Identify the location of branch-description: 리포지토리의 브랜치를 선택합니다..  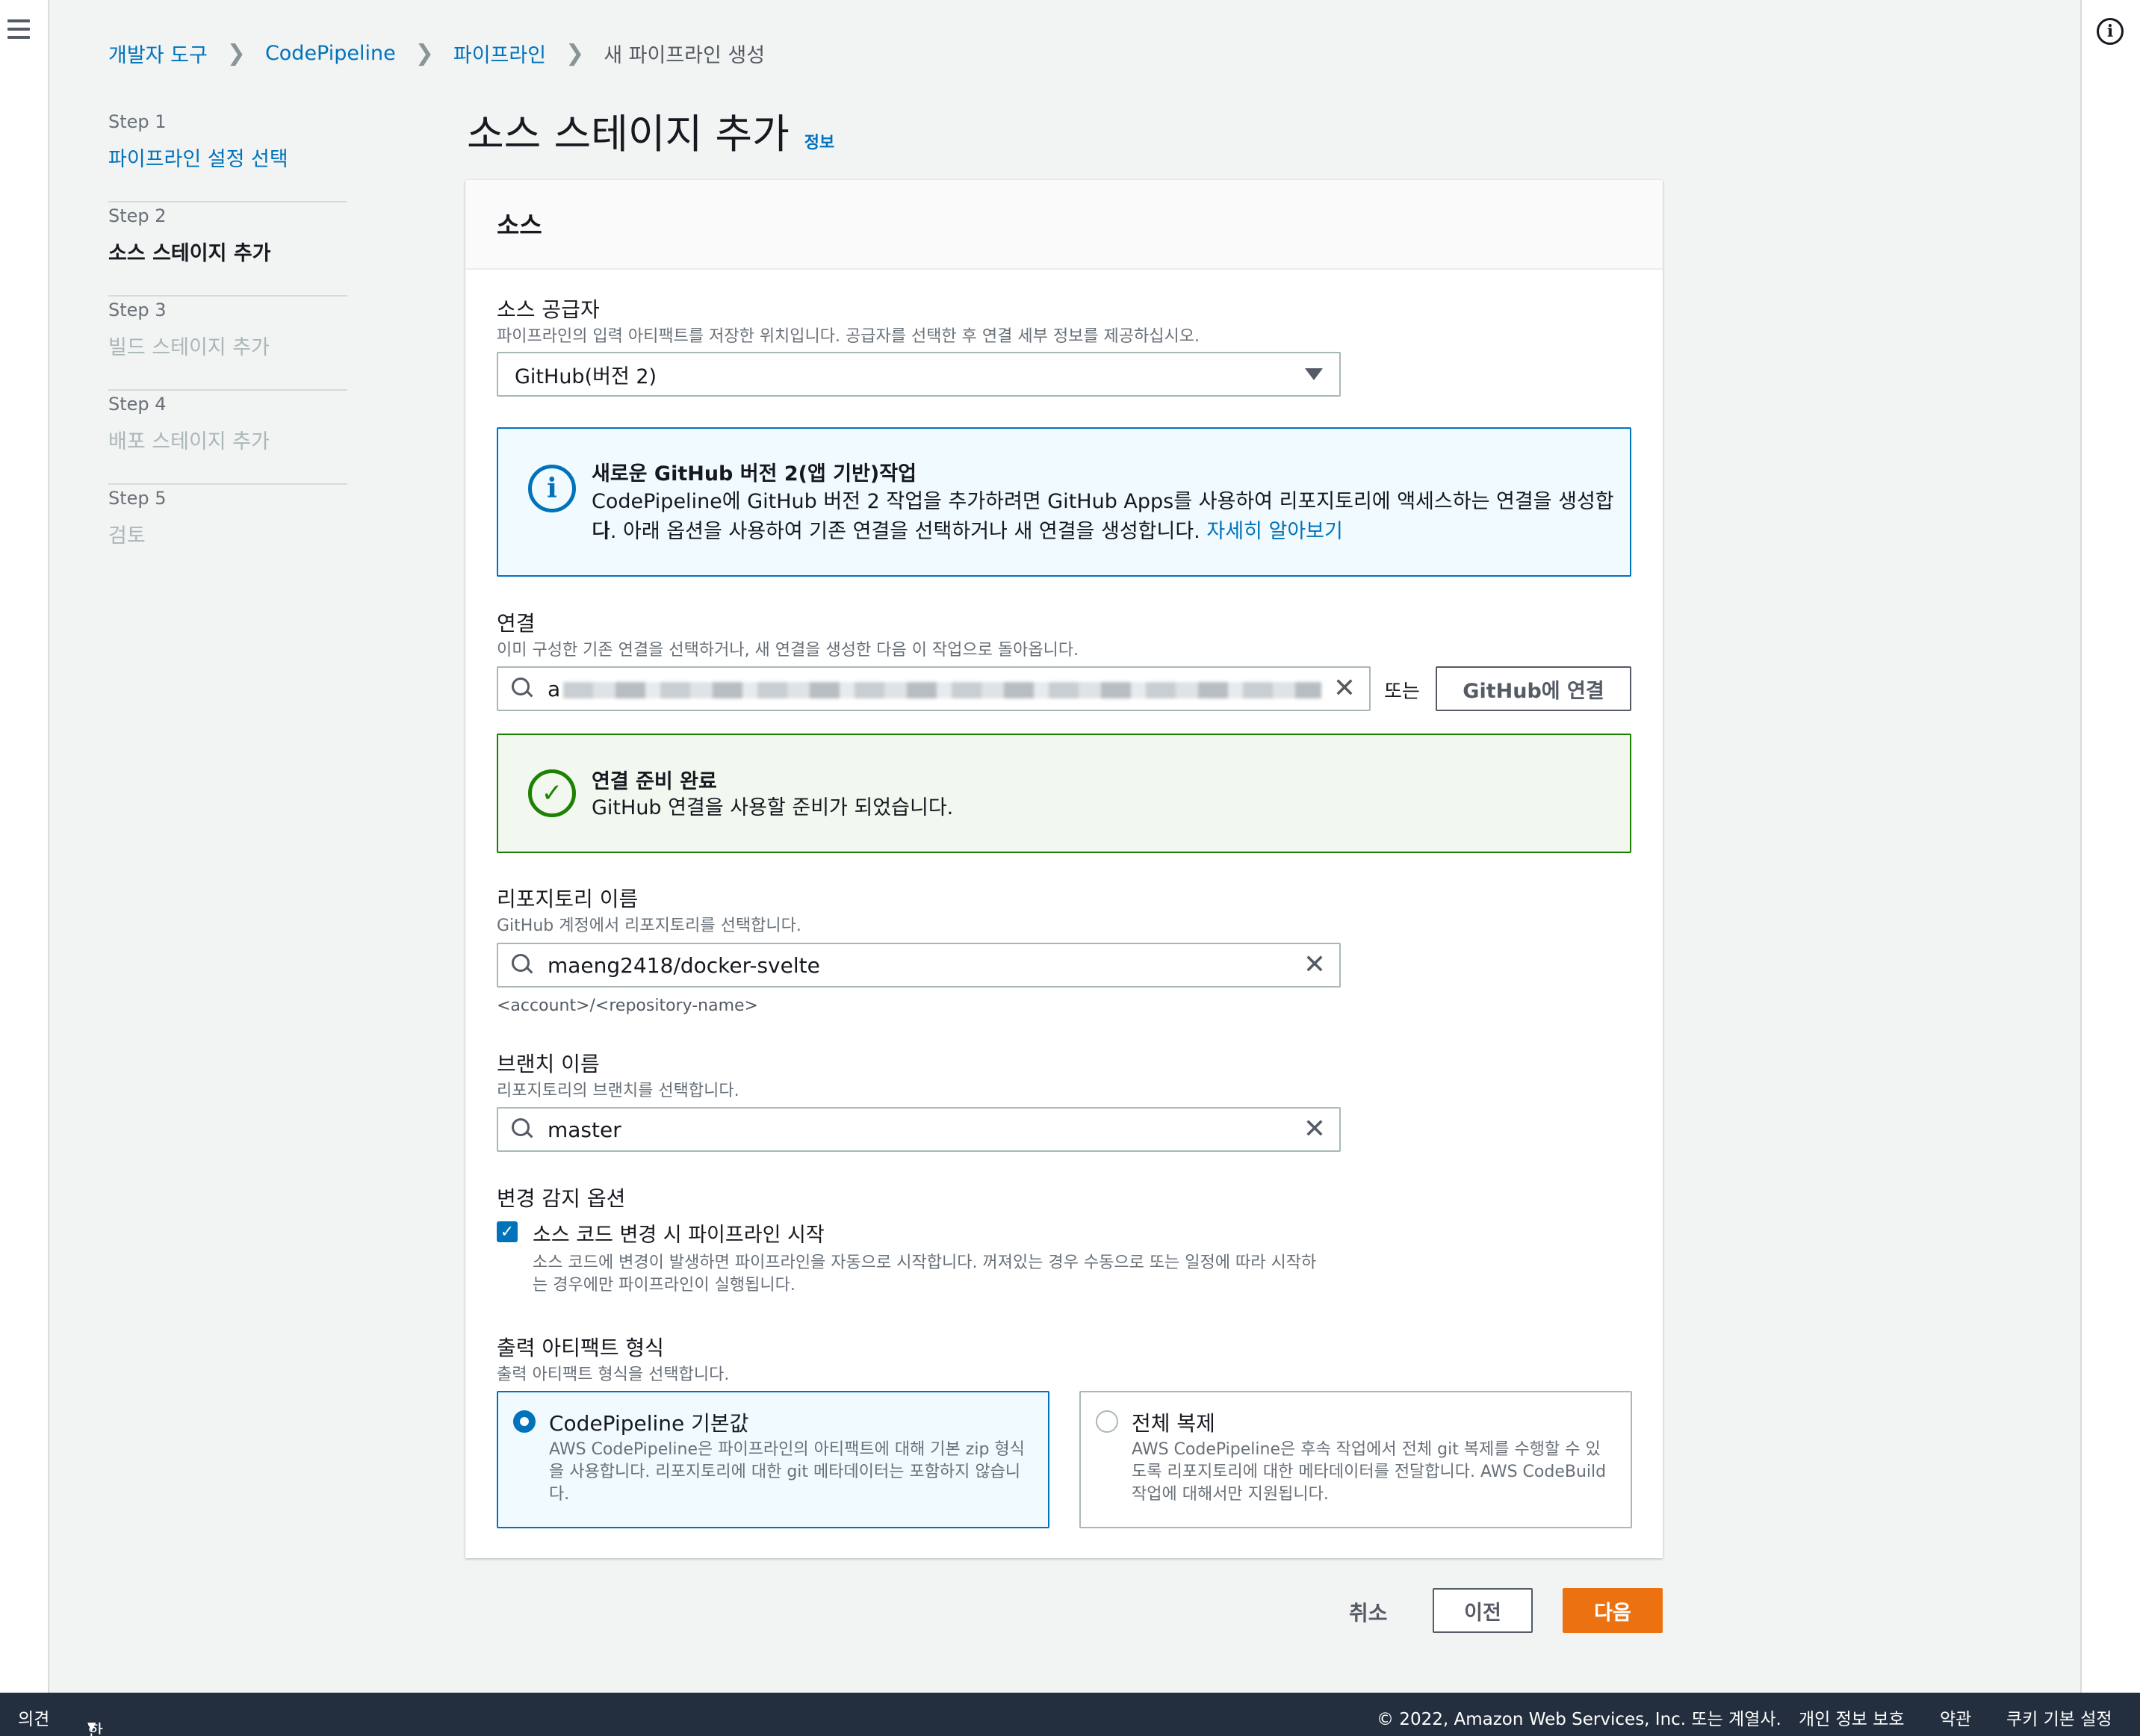
(618, 1091).